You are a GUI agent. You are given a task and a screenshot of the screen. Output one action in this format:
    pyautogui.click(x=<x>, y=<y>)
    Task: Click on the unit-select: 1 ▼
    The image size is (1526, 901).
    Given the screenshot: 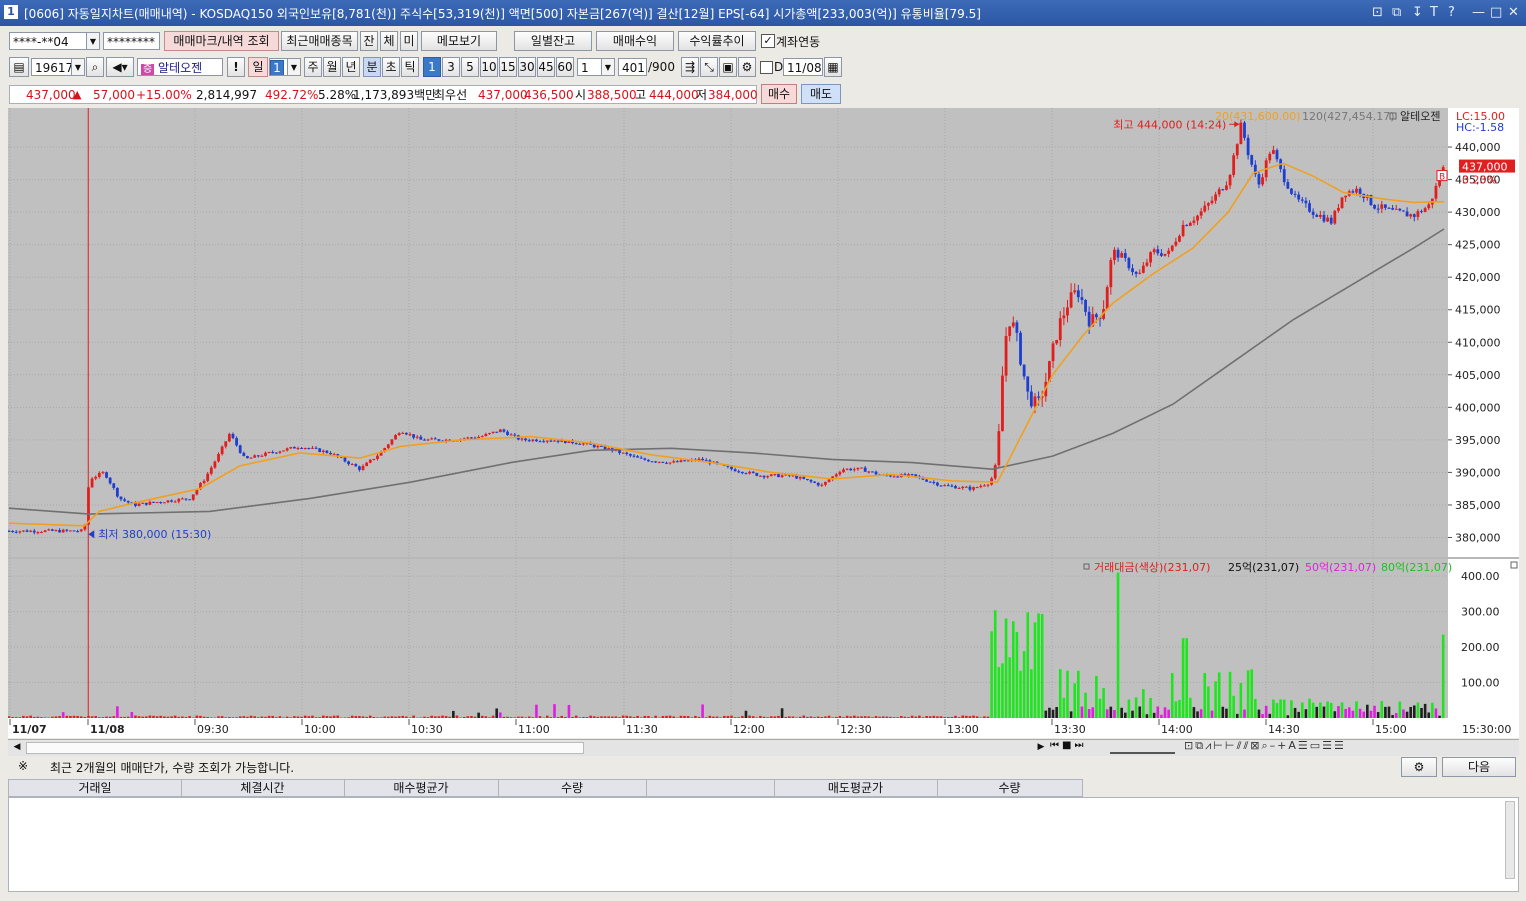 What is the action you would take?
    pyautogui.click(x=596, y=67)
    